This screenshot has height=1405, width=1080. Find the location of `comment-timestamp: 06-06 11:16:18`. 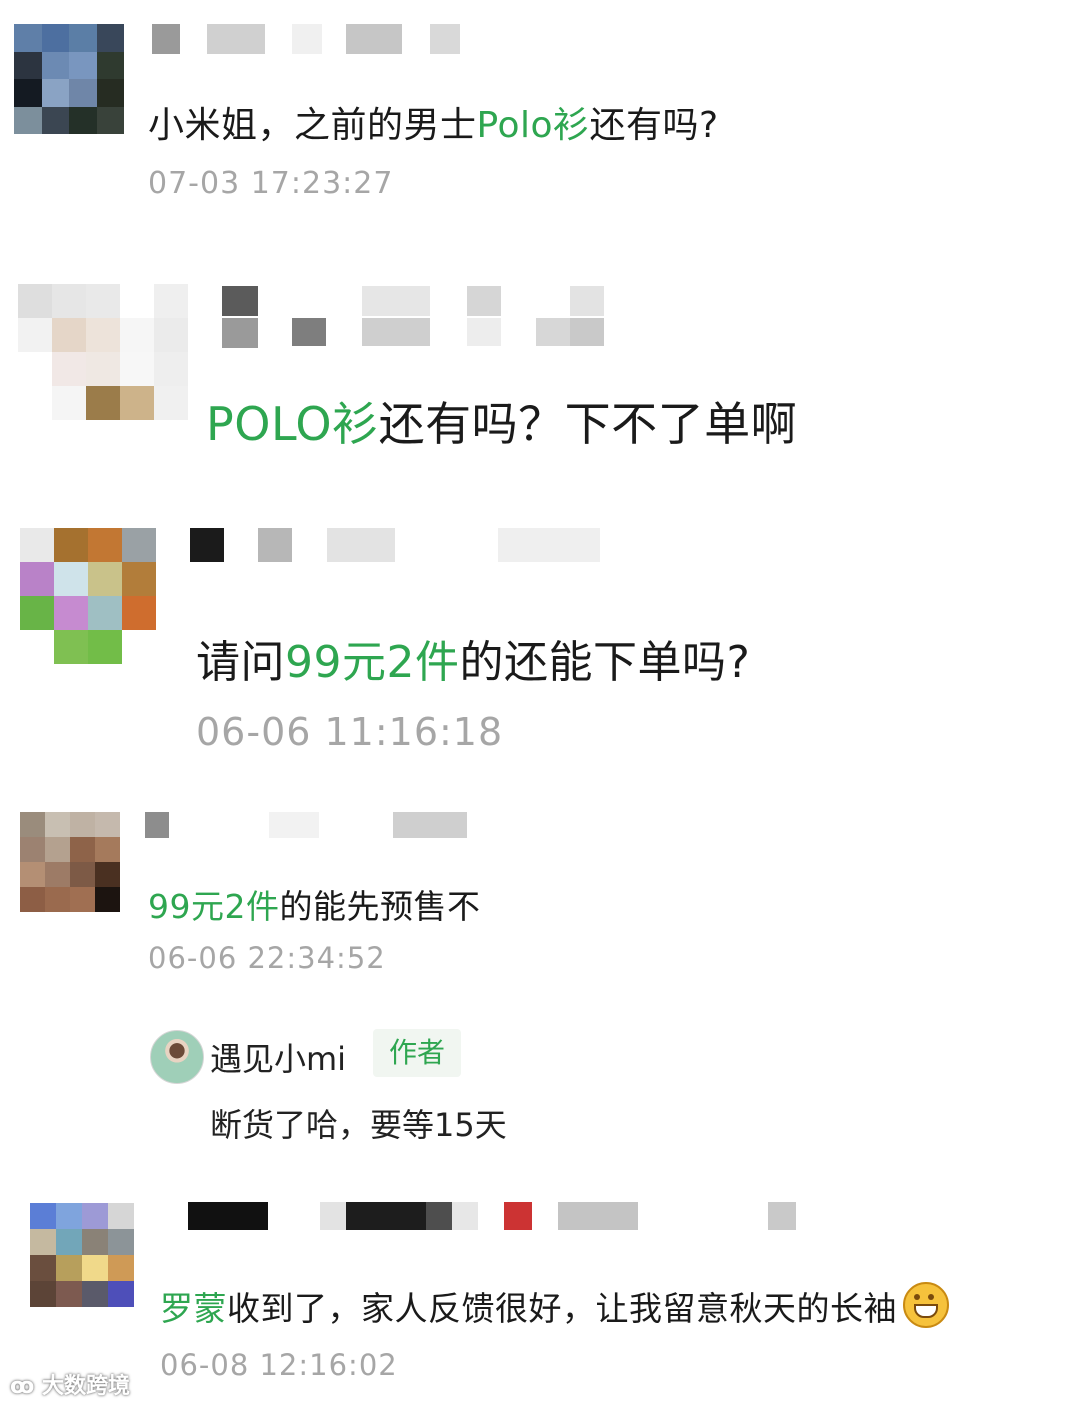

comment-timestamp: 06-06 11:16:18 is located at coordinates (350, 732).